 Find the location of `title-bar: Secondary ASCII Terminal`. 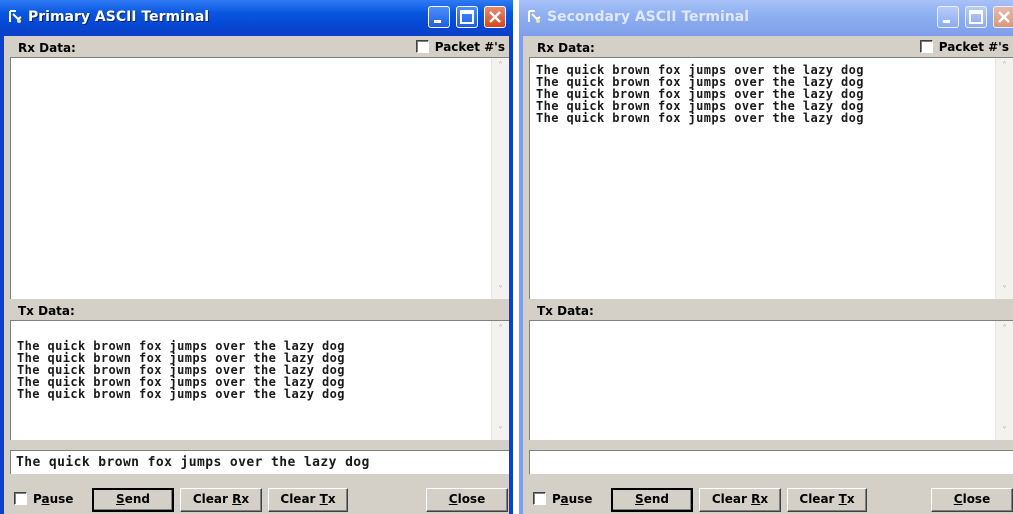

title-bar: Secondary ASCII Terminal is located at coordinates (766, 18).